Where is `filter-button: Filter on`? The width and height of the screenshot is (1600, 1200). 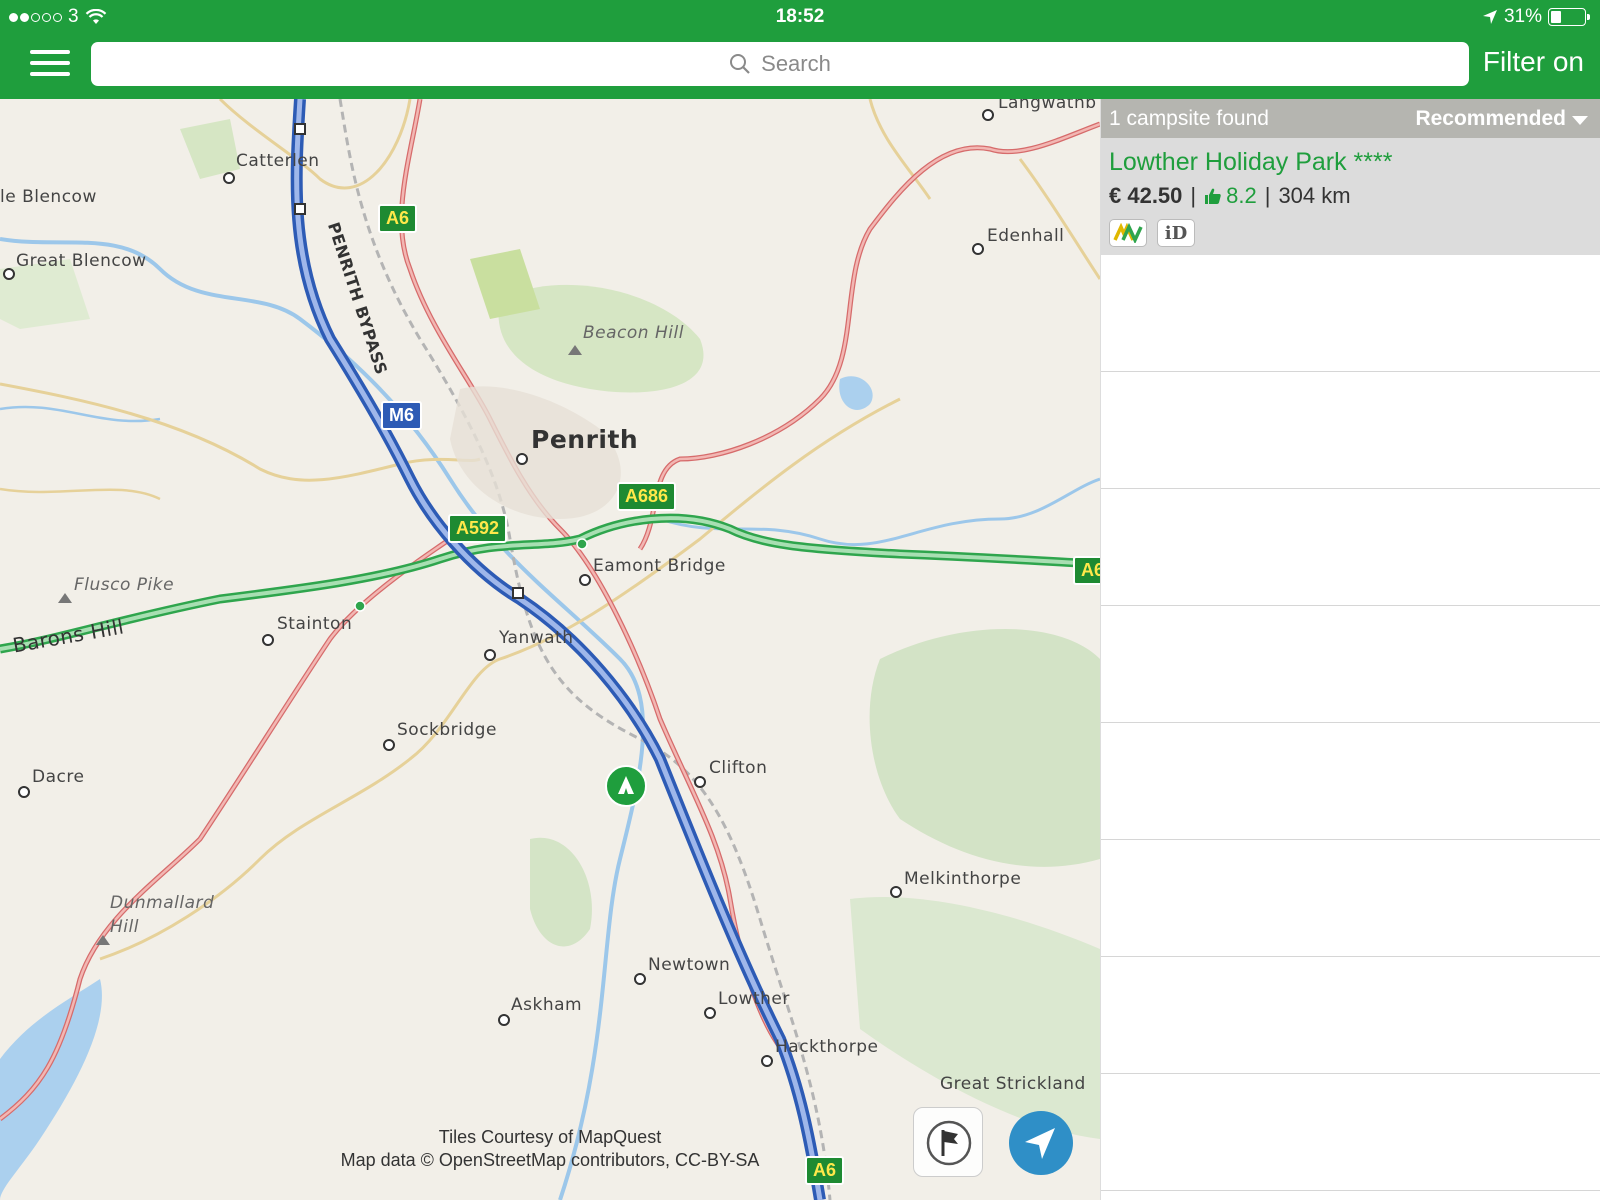
filter-button: Filter on is located at coordinates (1533, 62).